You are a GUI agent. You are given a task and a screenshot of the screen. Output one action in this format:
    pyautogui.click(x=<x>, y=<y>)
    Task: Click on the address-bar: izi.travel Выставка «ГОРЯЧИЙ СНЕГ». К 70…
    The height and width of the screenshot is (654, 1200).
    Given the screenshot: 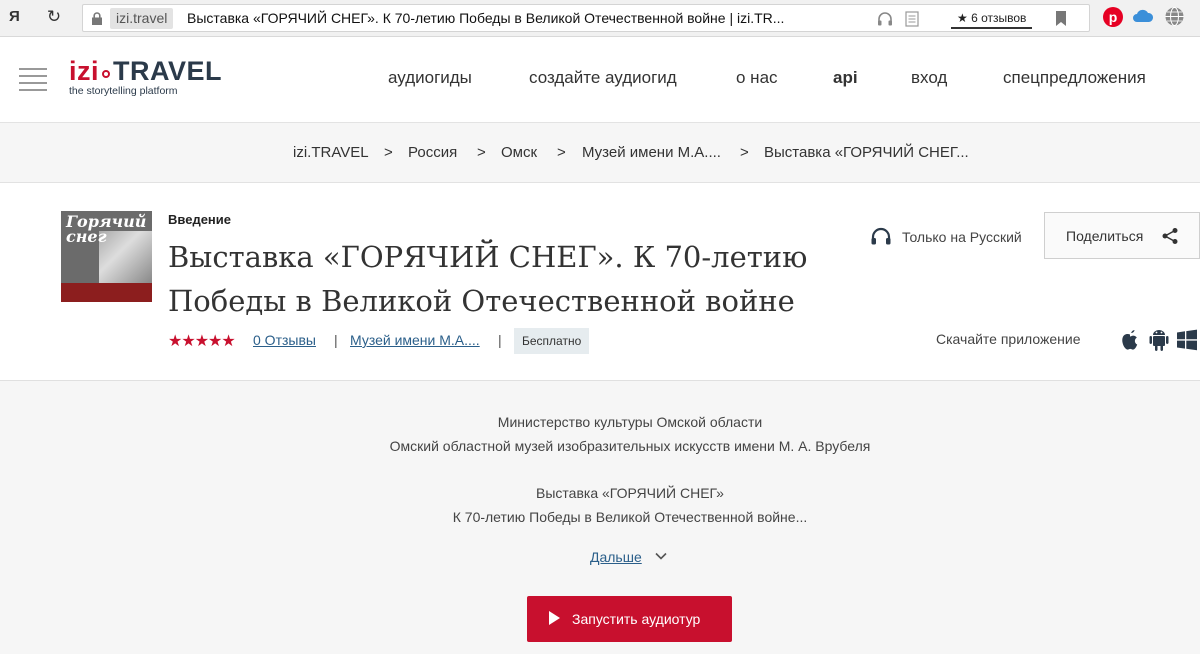 What is the action you would take?
    pyautogui.click(x=586, y=18)
    